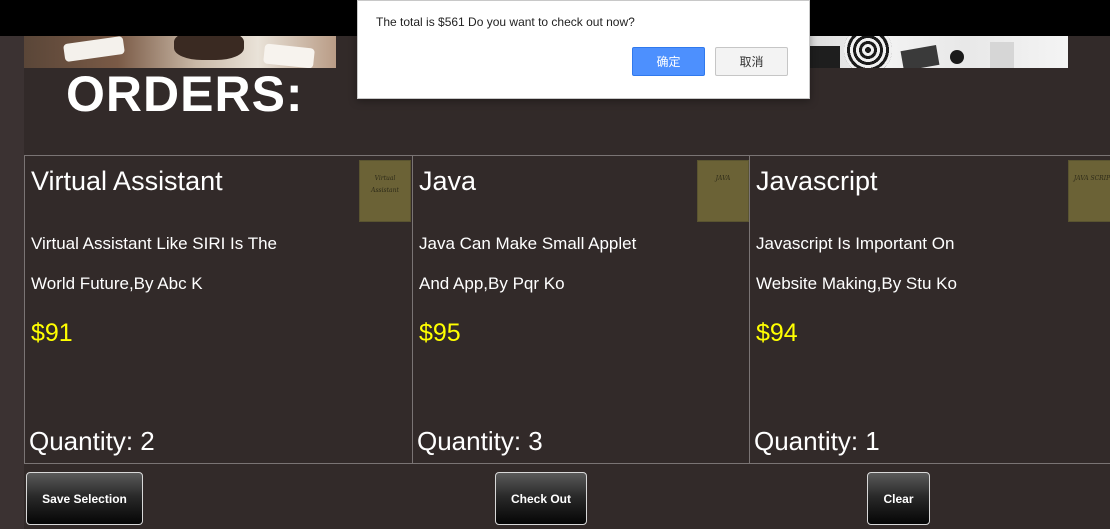 The width and height of the screenshot is (1110, 529). Describe the element at coordinates (12, 264) in the screenshot. I see `page-left-strip` at that location.